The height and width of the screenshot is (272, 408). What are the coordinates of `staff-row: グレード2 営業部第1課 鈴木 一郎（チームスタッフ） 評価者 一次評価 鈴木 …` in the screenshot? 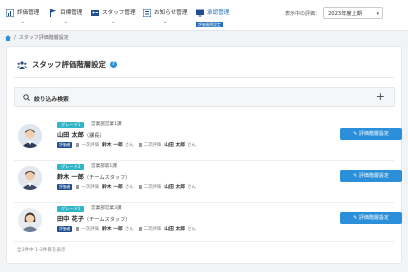 It's located at (208, 182).